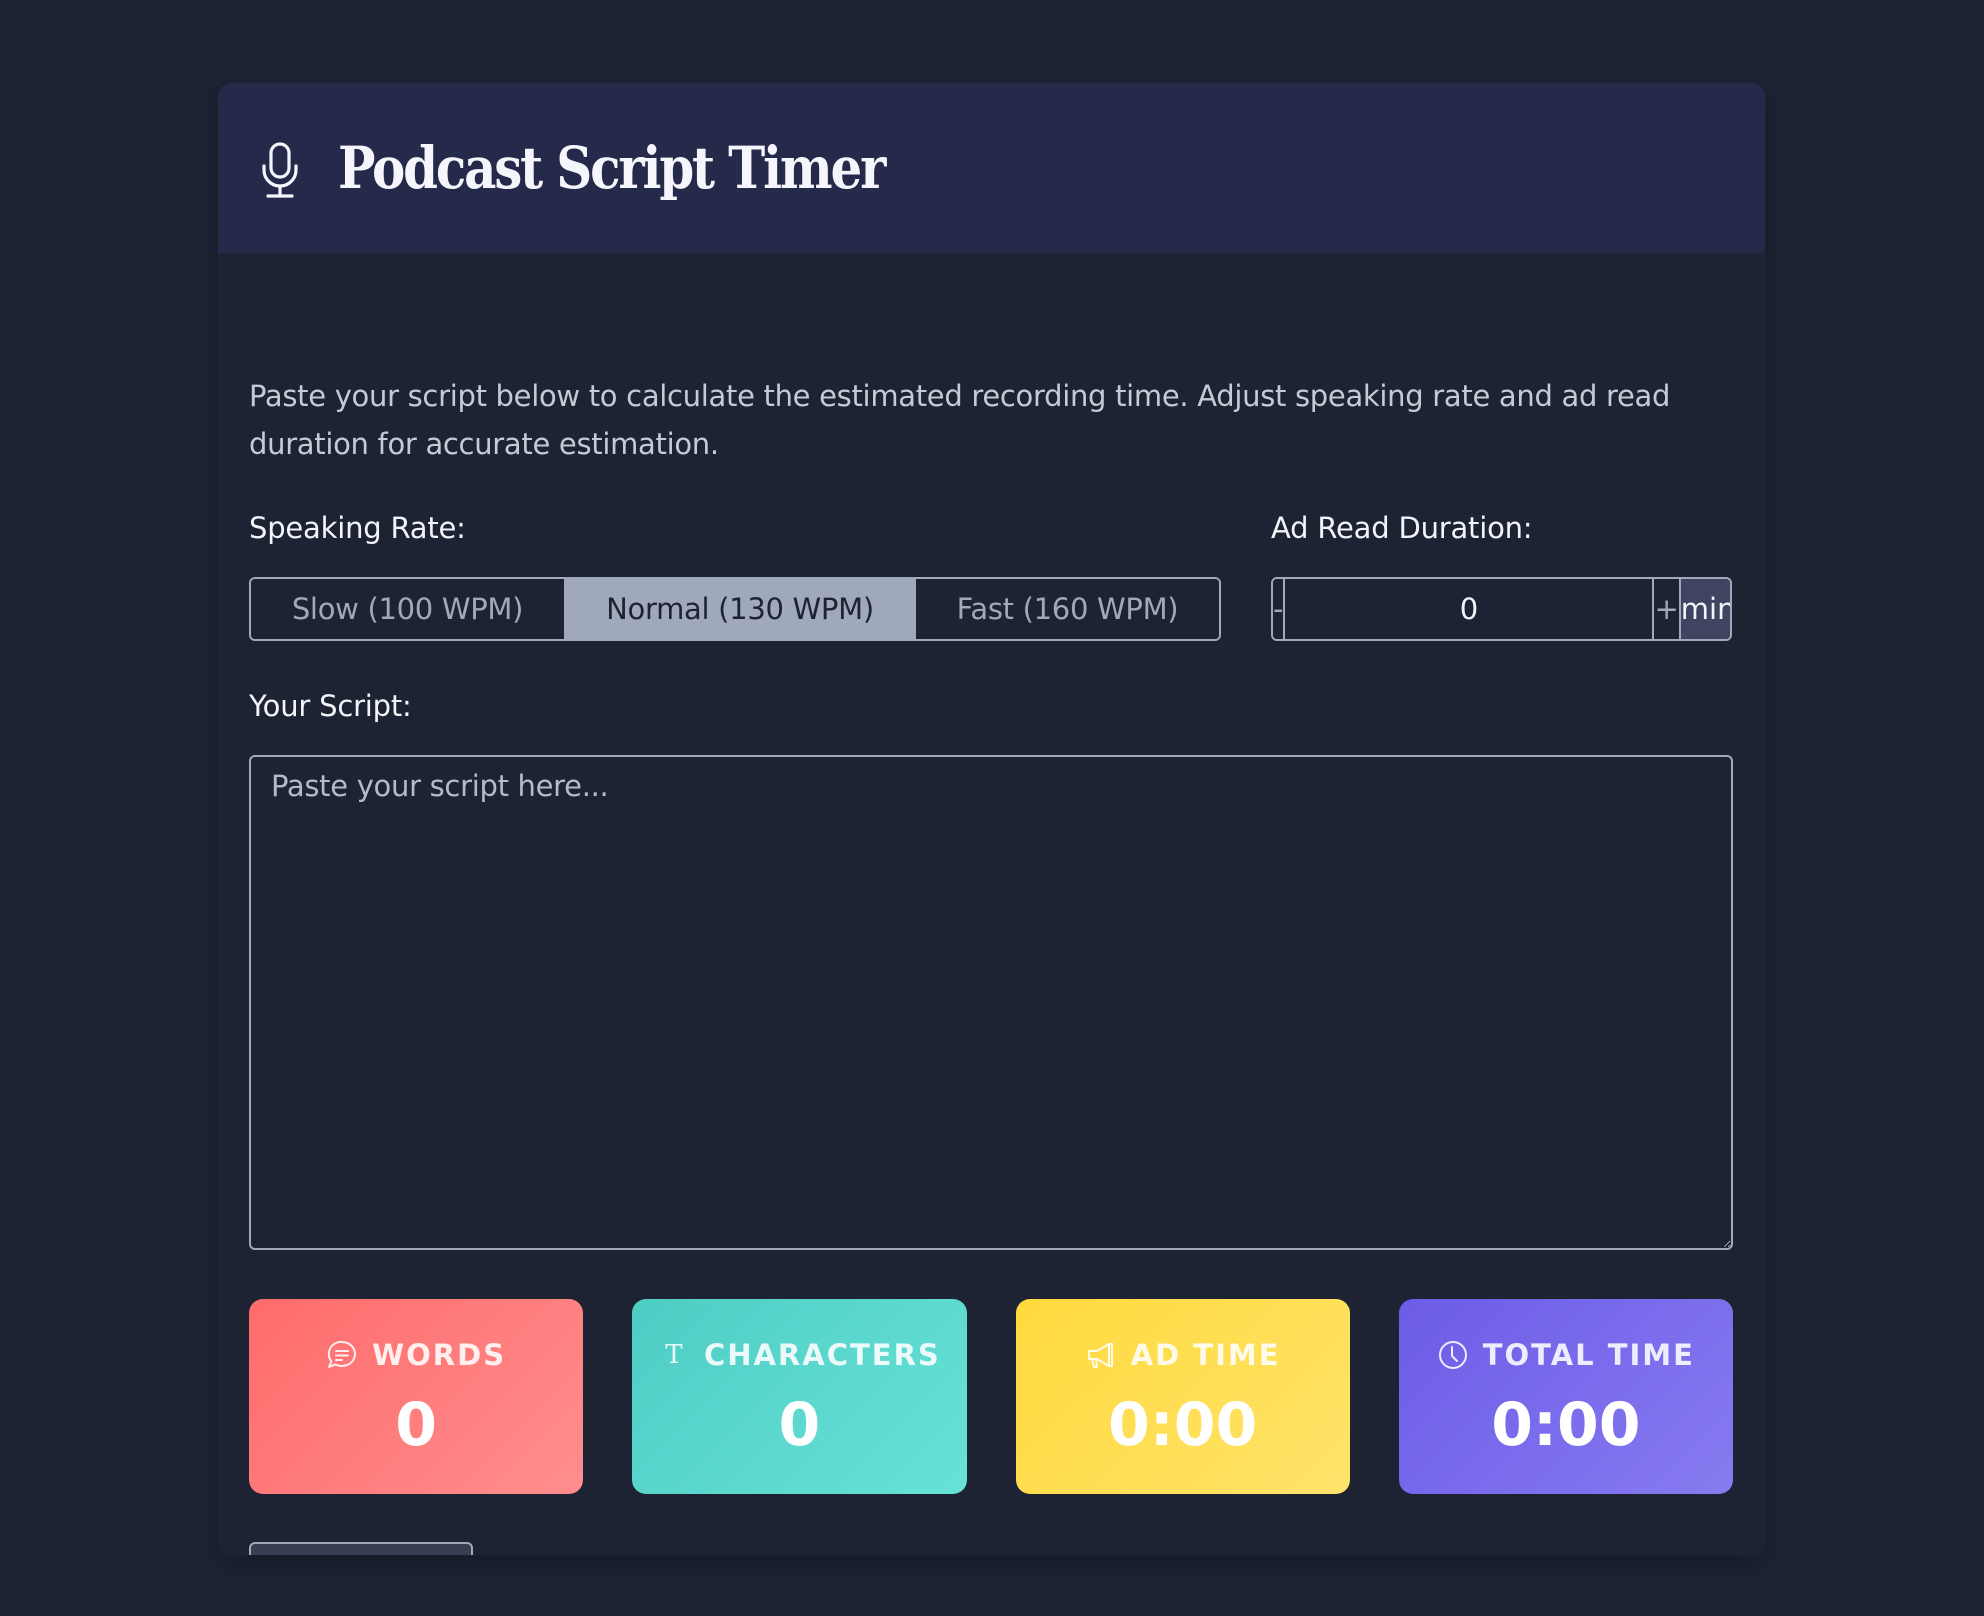  I want to click on stat-card-total-time: TOTAL TIME 0:00, so click(1565, 1396).